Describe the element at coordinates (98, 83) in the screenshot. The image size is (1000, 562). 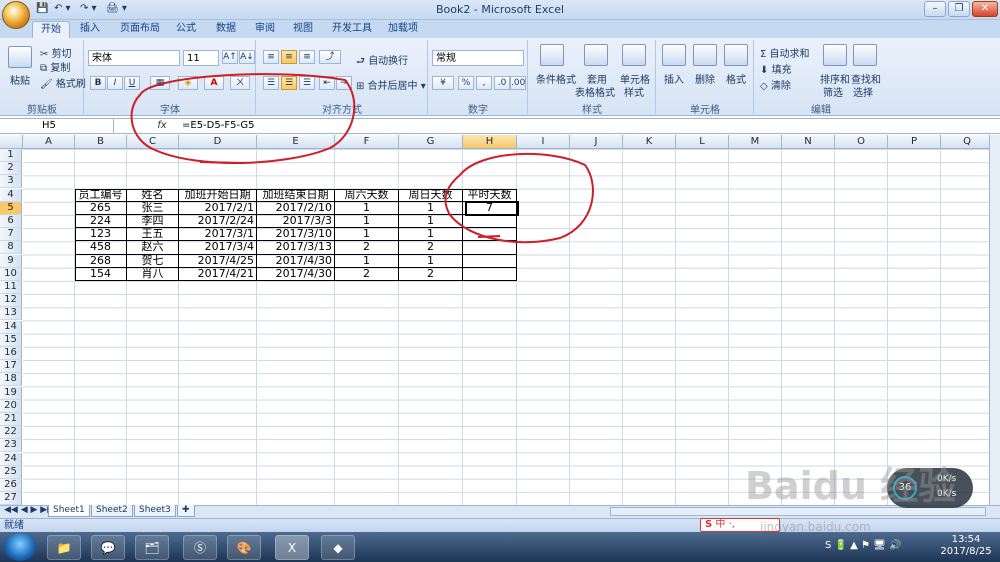
I see `bold-button: B` at that location.